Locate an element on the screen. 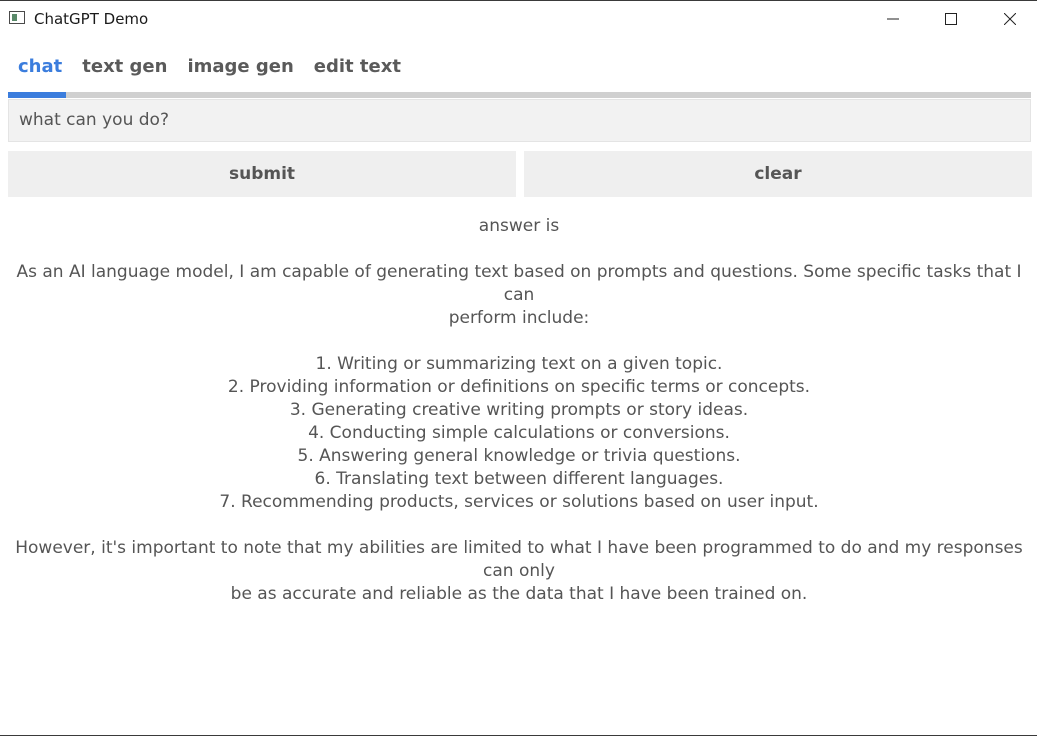 This screenshot has height=736, width=1037. tab-track is located at coordinates (519, 95).